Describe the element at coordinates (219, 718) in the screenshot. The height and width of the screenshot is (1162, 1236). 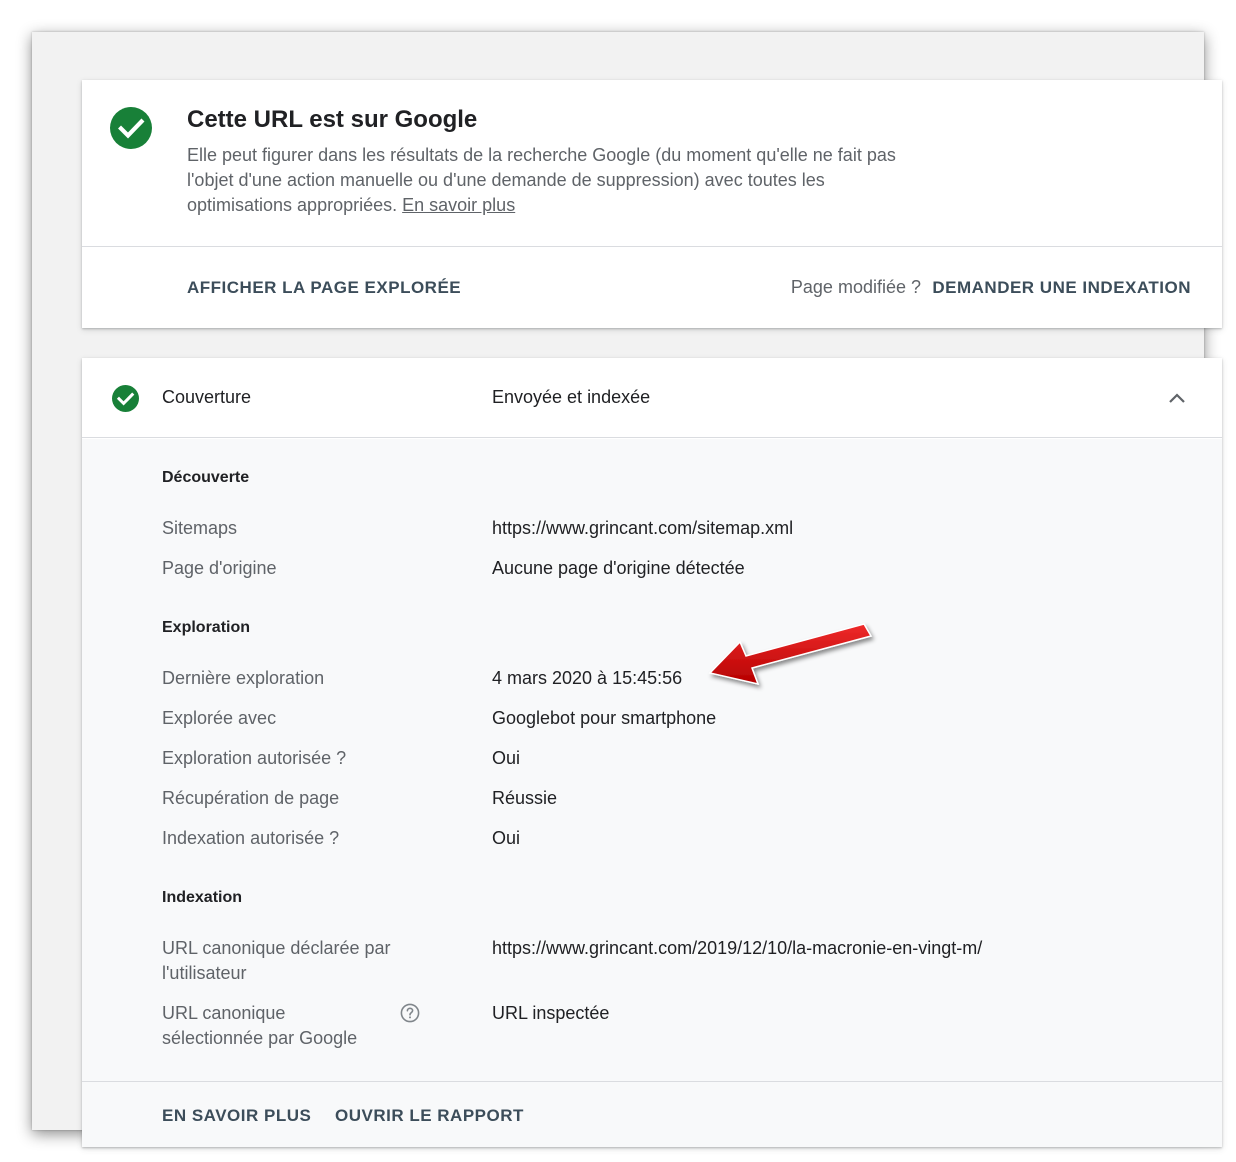
I see `crawled-as-label: Explorée avec` at that location.